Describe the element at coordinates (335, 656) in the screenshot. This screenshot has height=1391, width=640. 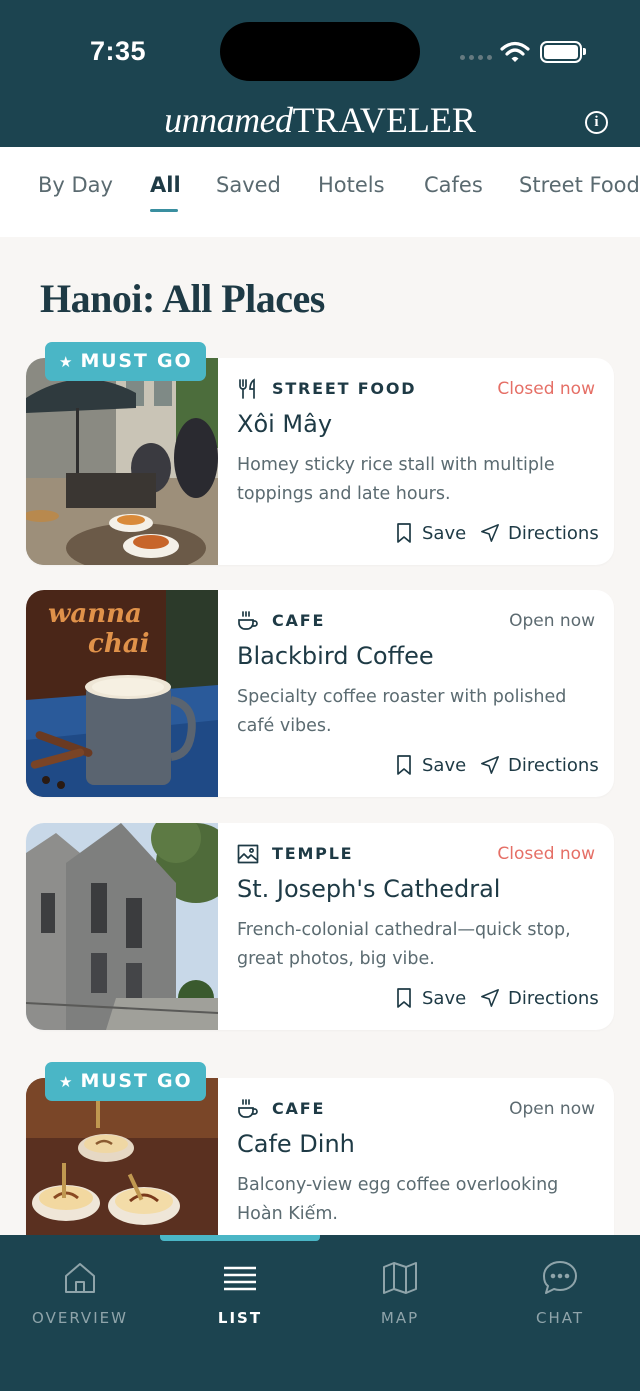
I see `place-name: Blackbird Coffee` at that location.